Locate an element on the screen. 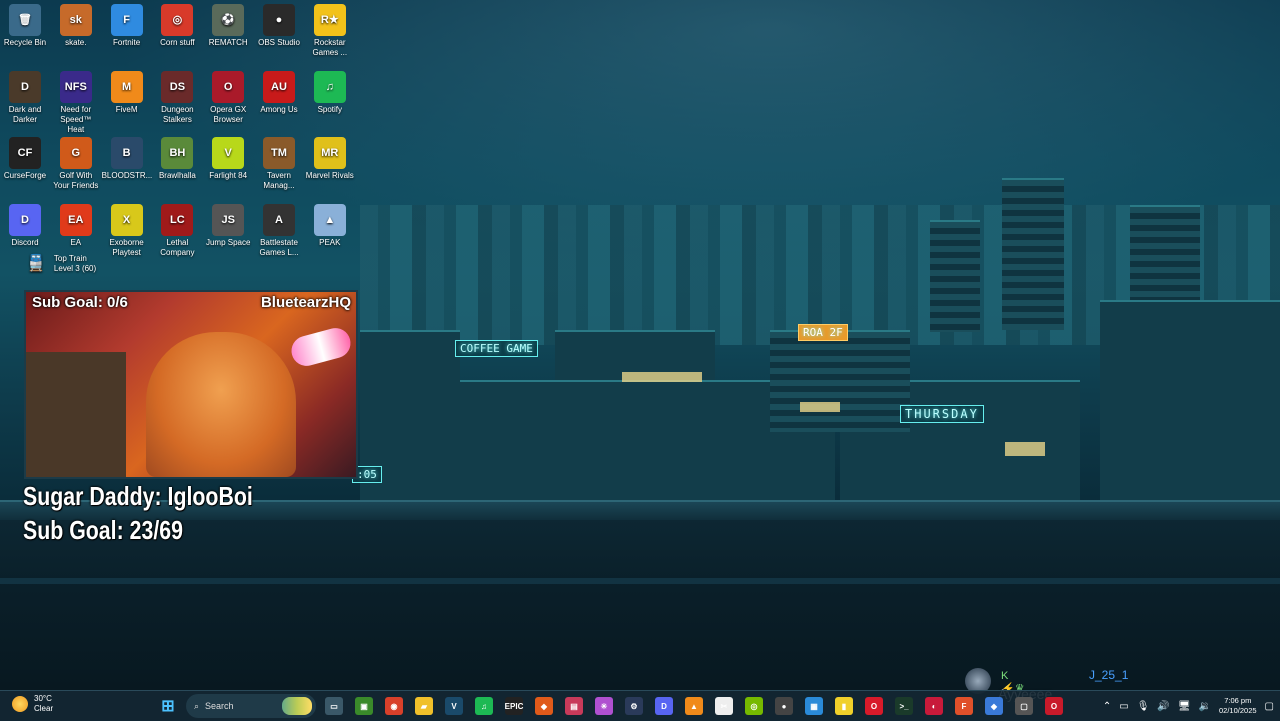 The height and width of the screenshot is (721, 1280). figma-icon: F is located at coordinates (964, 706).